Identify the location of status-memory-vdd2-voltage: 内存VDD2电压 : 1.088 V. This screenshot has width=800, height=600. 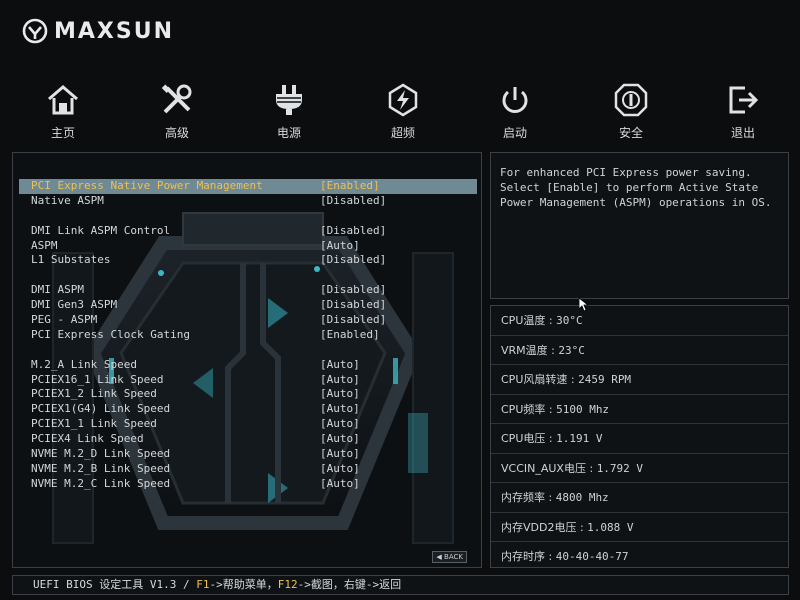
(639, 527).